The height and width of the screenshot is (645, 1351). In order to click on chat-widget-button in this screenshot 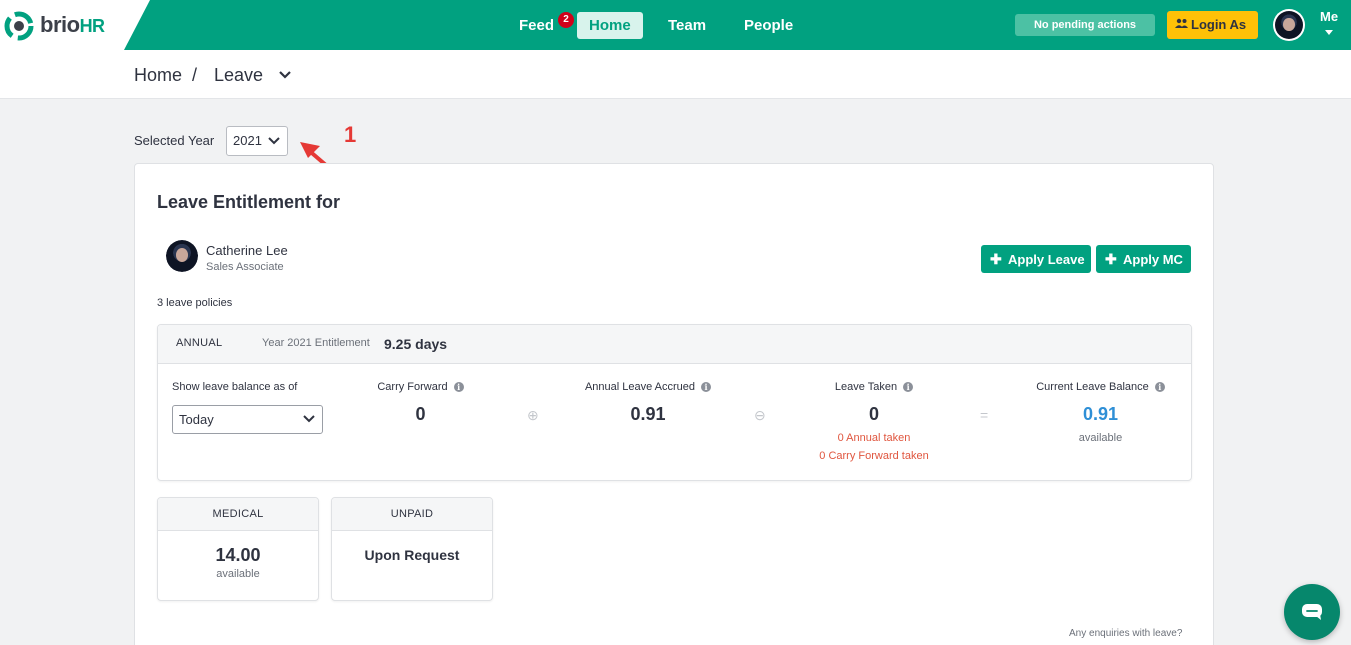, I will do `click(1312, 612)`.